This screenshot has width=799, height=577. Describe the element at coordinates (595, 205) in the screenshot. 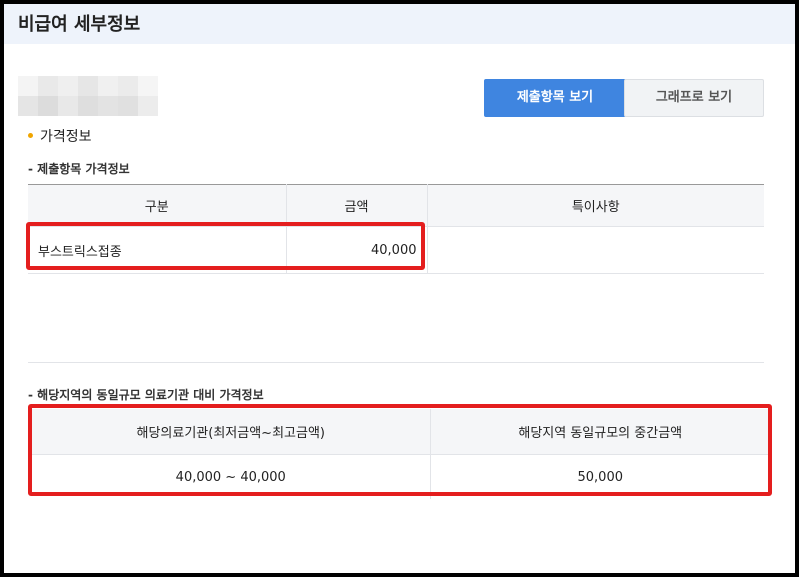

I see `column-header: 특이사항` at that location.